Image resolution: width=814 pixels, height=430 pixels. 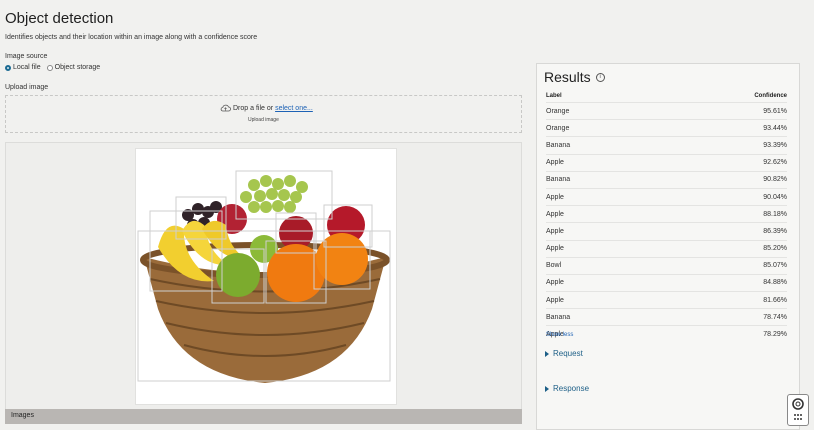 What do you see at coordinates (567, 77) in the screenshot?
I see `results-title: Results` at bounding box center [567, 77].